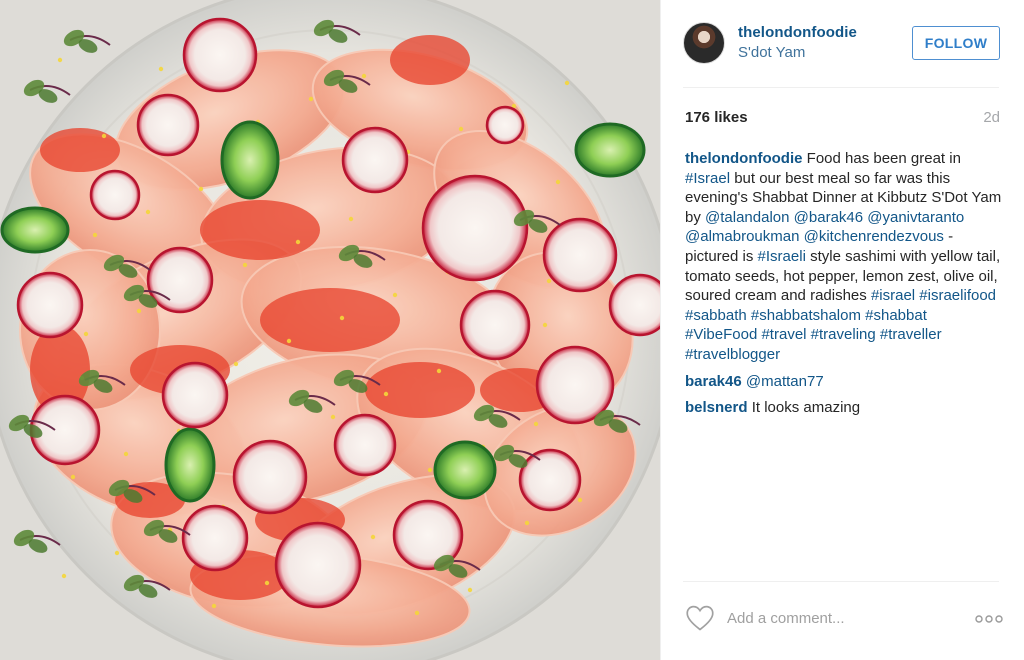 Image resolution: width=1024 pixels, height=660 pixels. Describe the element at coordinates (841, 581) in the screenshot. I see `actions-divider` at that location.